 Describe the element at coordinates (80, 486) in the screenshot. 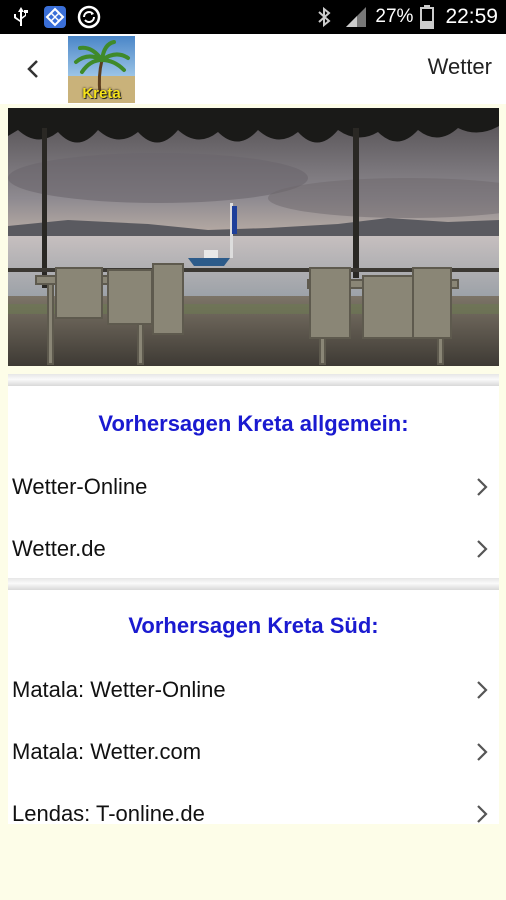

I see `list-item-label: Wetter-Online` at that location.